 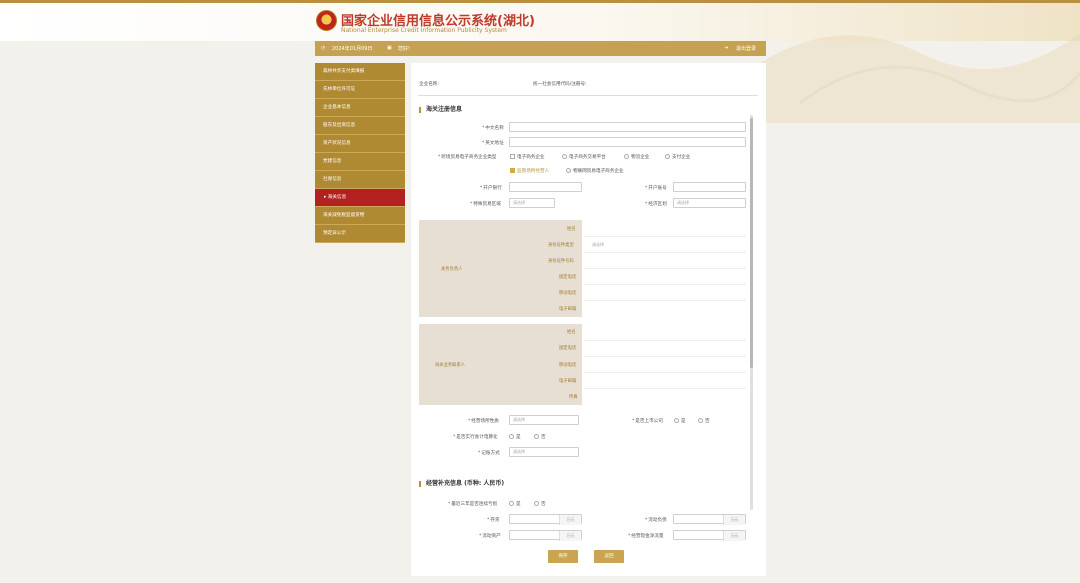 I want to click on national-emblem-icon, so click(x=326, y=20).